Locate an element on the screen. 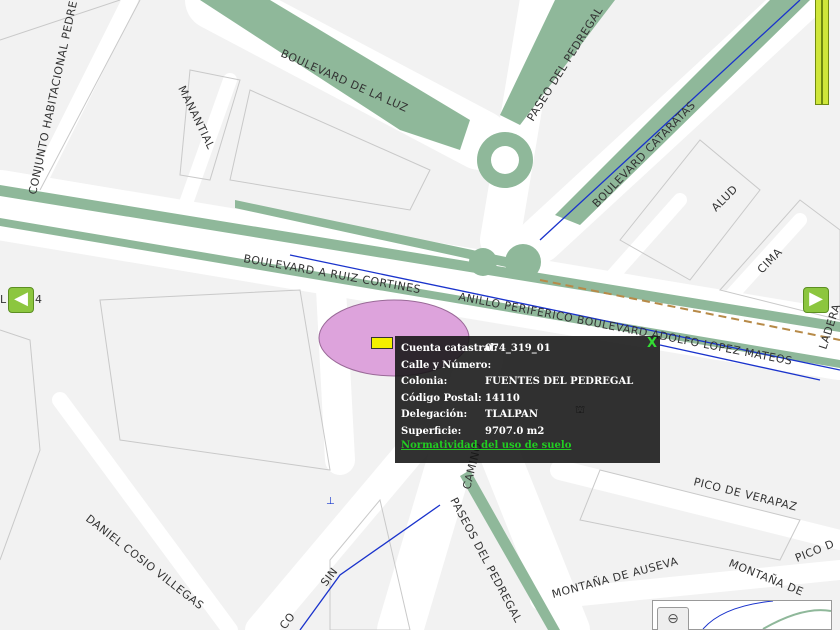  close-popup-button: X is located at coordinates (652, 343).